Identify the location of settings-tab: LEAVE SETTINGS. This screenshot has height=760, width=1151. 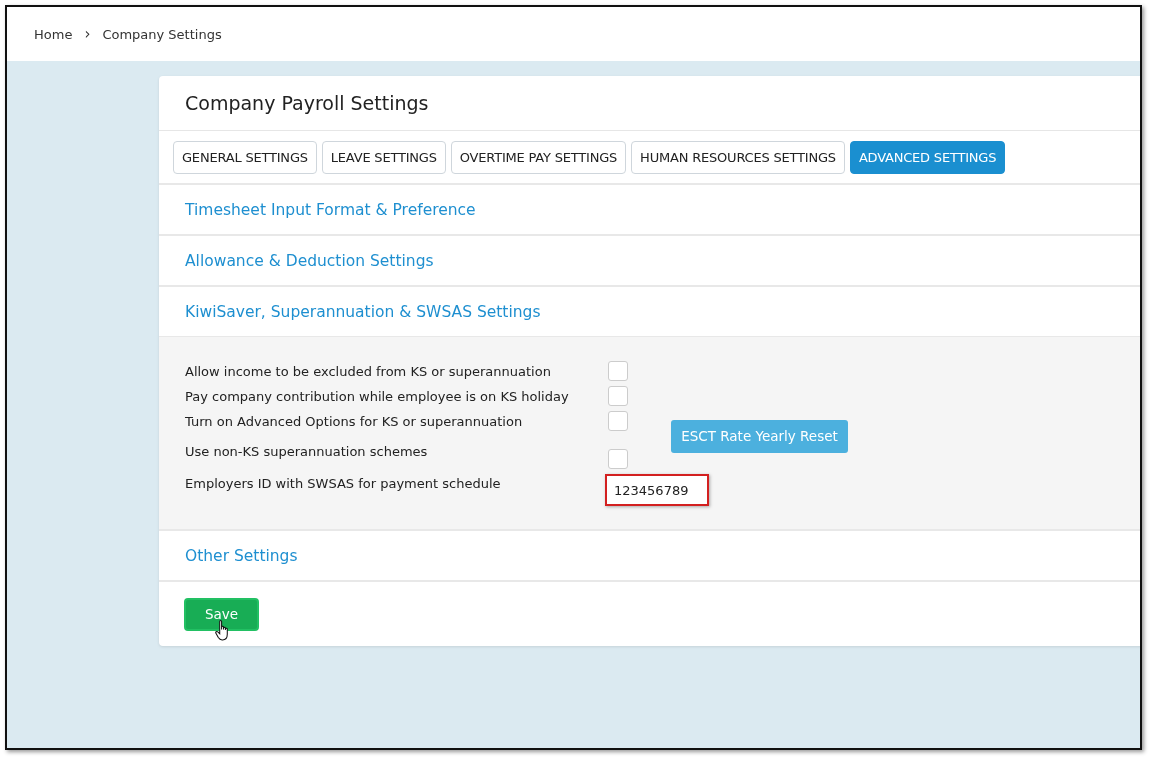
(383, 157).